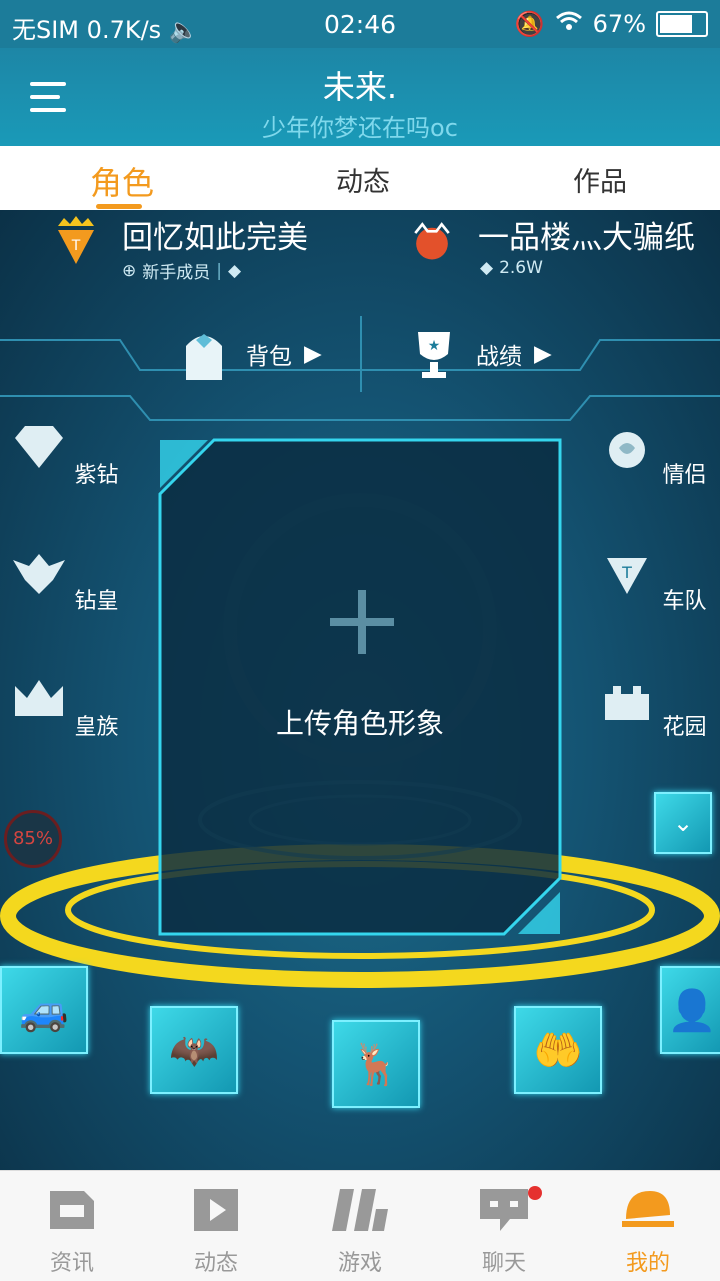 The width and height of the screenshot is (720, 1281). Describe the element at coordinates (216, 1210) in the screenshot. I see `play-icon` at that location.